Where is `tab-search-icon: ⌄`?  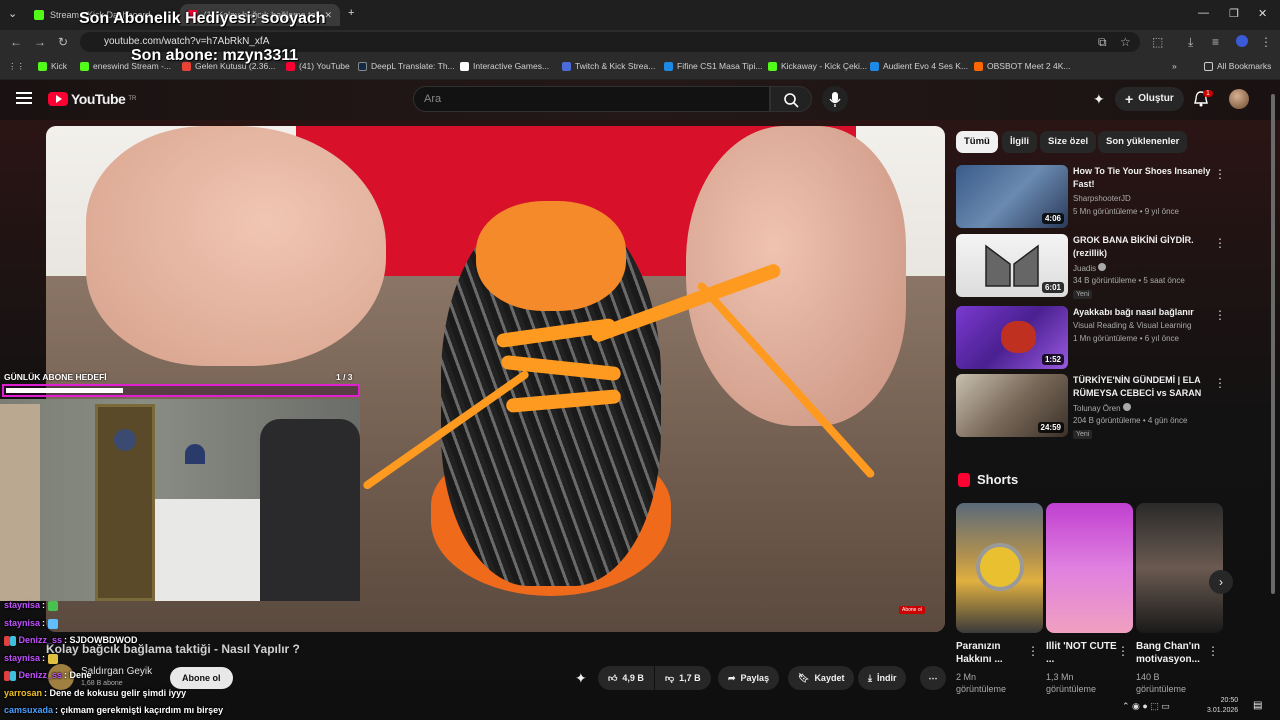
tab-search-icon: ⌄ is located at coordinates (12, 13).